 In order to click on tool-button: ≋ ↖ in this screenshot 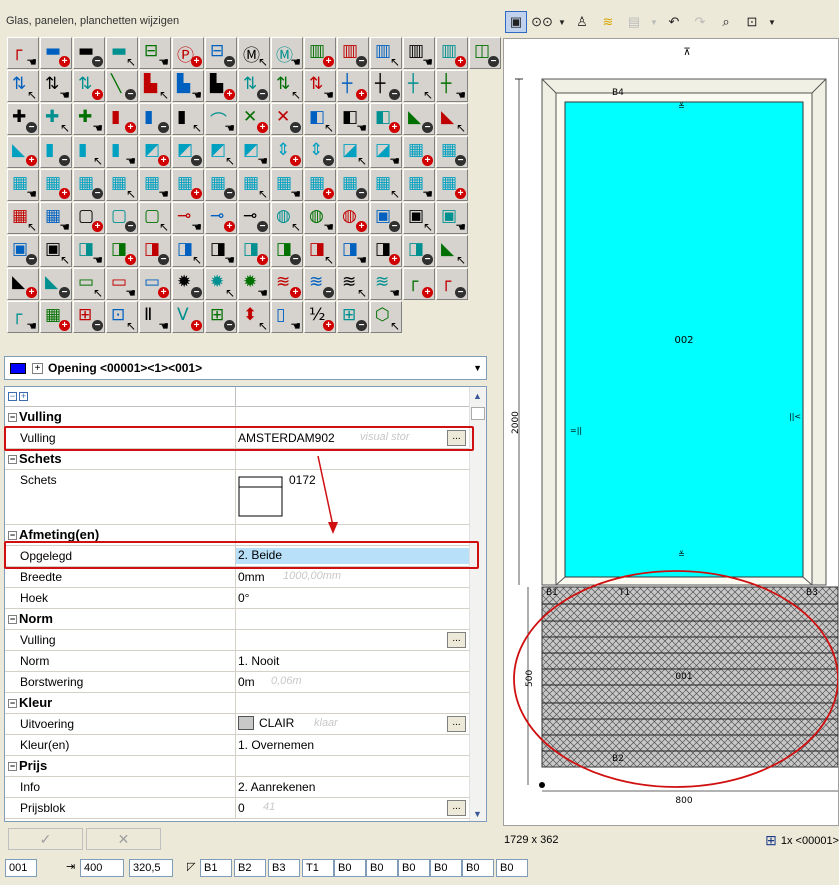, I will do `click(353, 284)`.